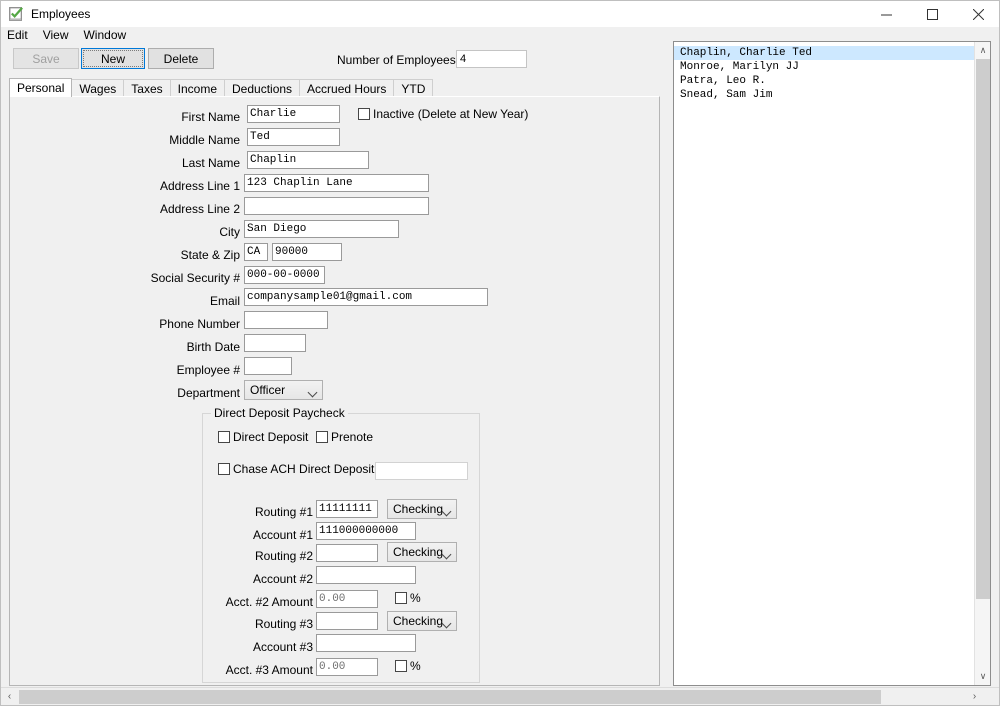  I want to click on department-label: Department, so click(208, 393).